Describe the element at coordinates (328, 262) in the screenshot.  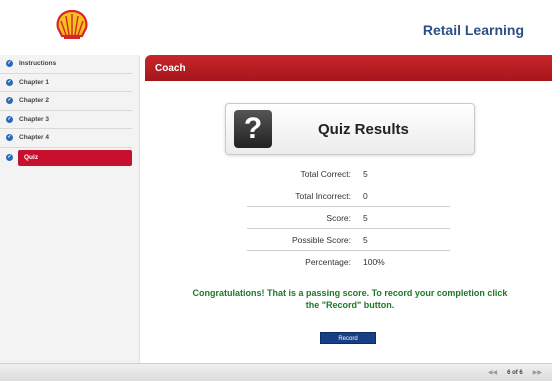
I see `result-label: Percentage:` at that location.